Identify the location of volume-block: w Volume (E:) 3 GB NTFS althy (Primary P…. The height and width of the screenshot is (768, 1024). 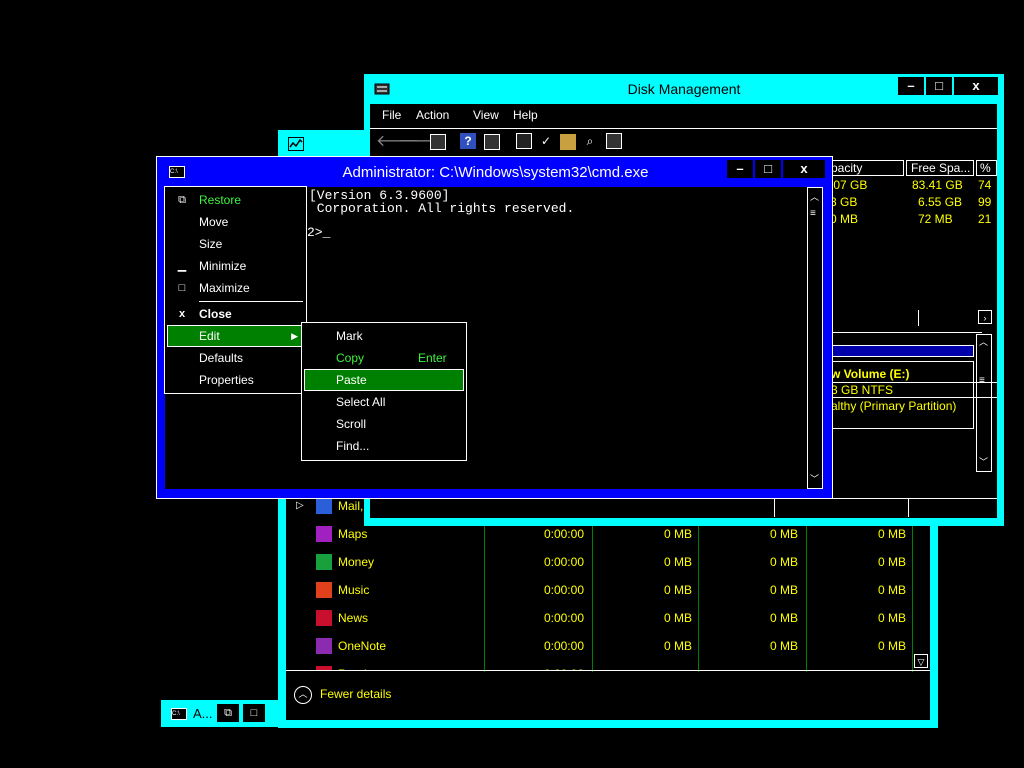
(902, 395).